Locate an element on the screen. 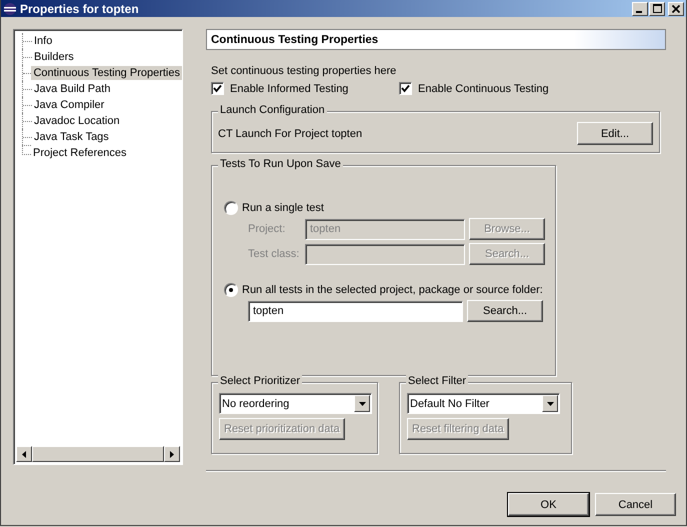 This screenshot has height=527, width=687. group-label: Launch Configuration is located at coordinates (272, 110).